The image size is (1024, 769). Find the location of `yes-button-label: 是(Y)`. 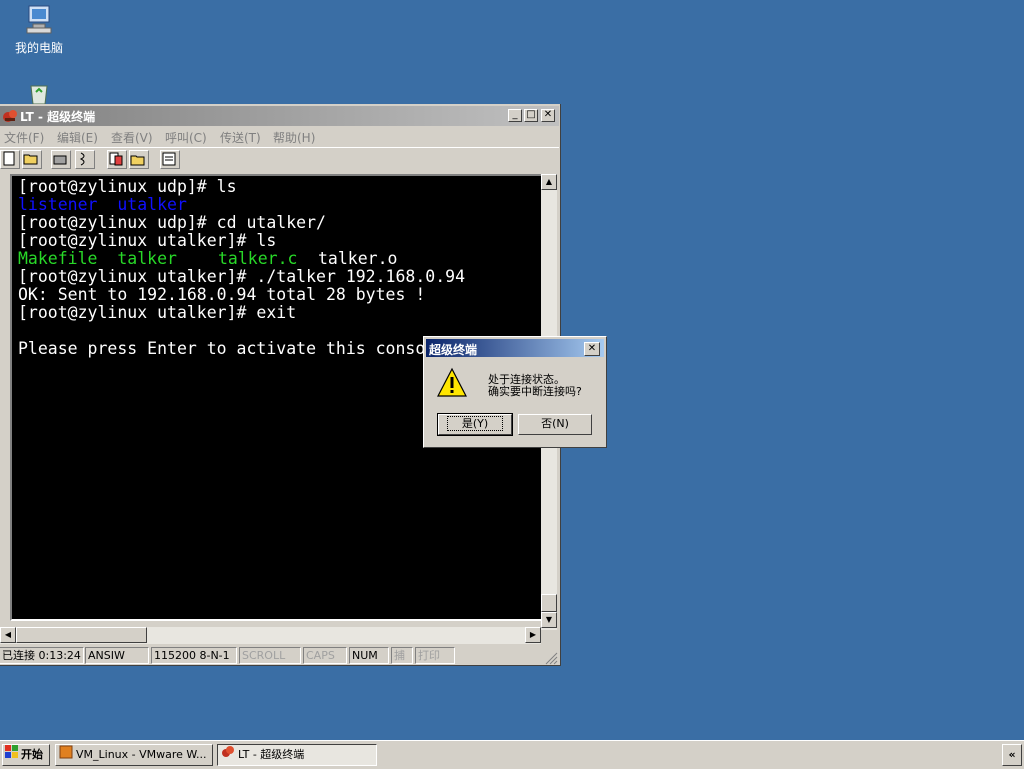

yes-button-label: 是(Y) is located at coordinates (475, 423).